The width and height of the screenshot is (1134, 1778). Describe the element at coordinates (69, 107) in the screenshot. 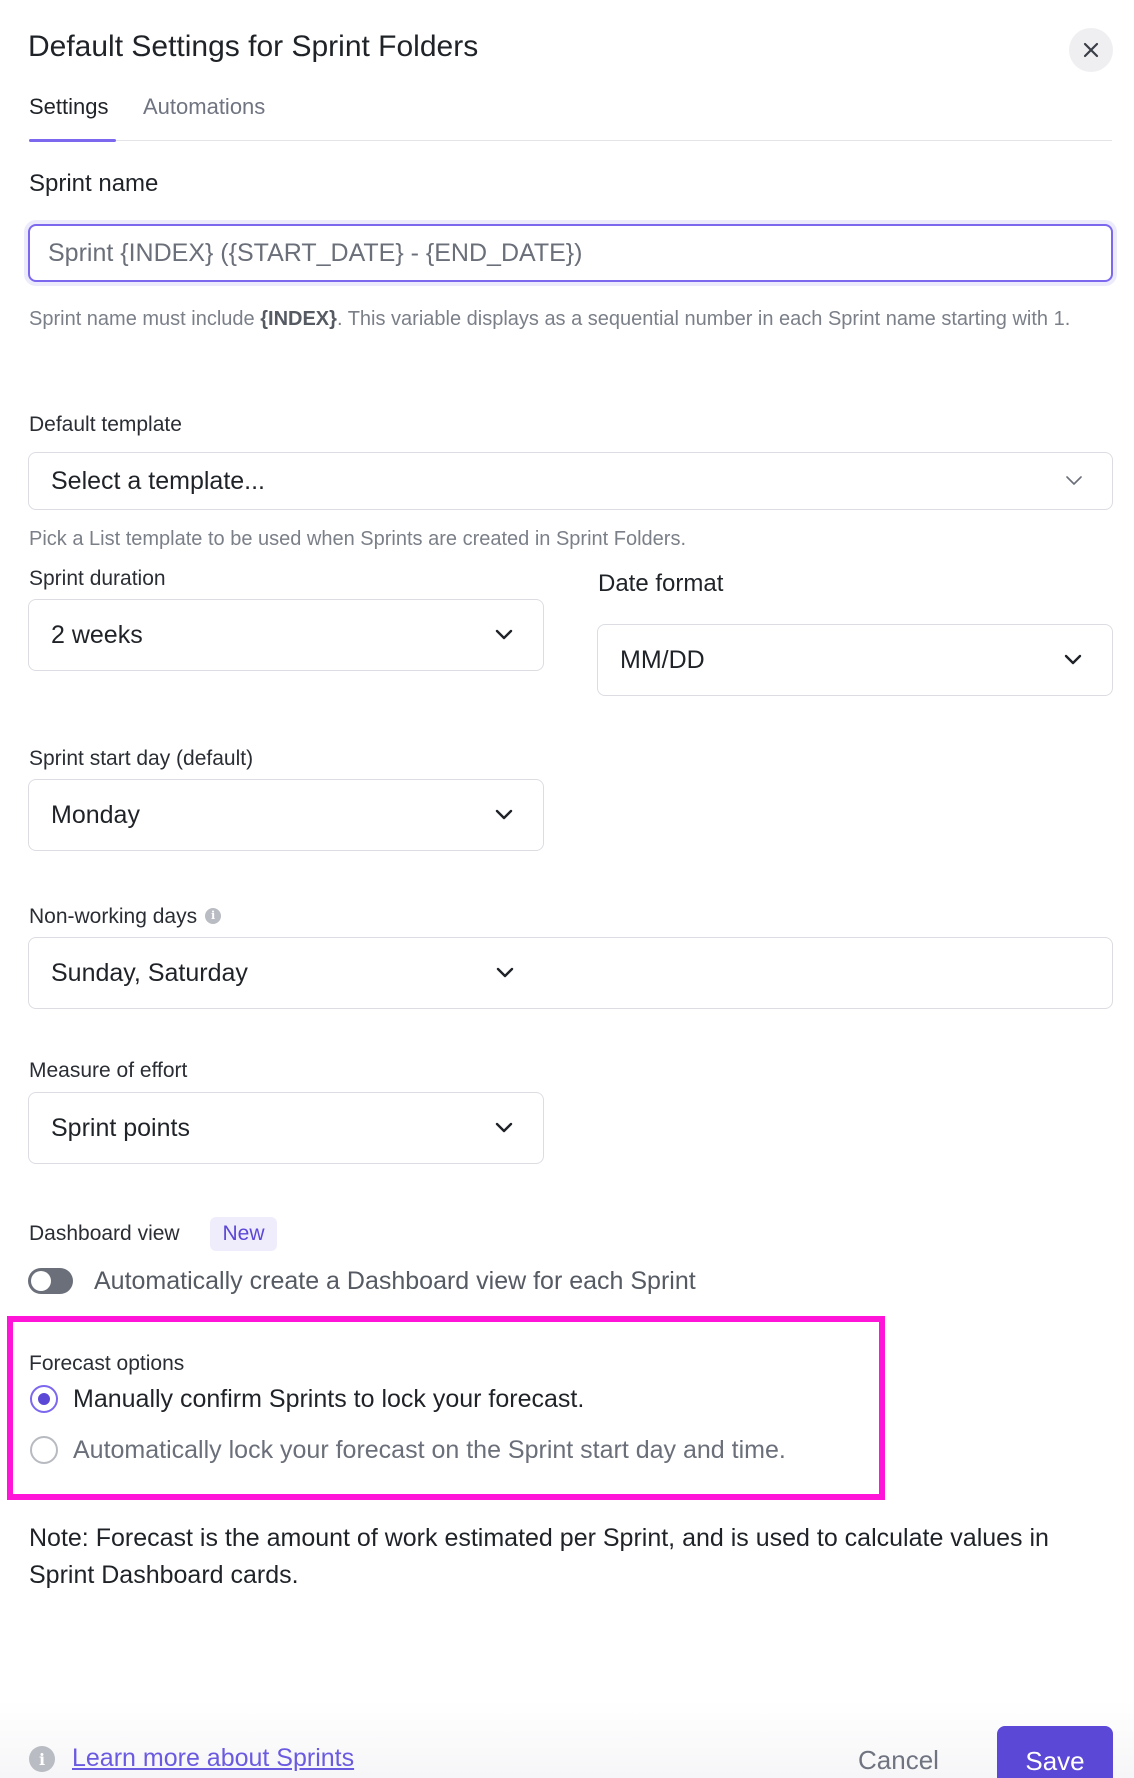

I see `tab-settings: Settings` at that location.